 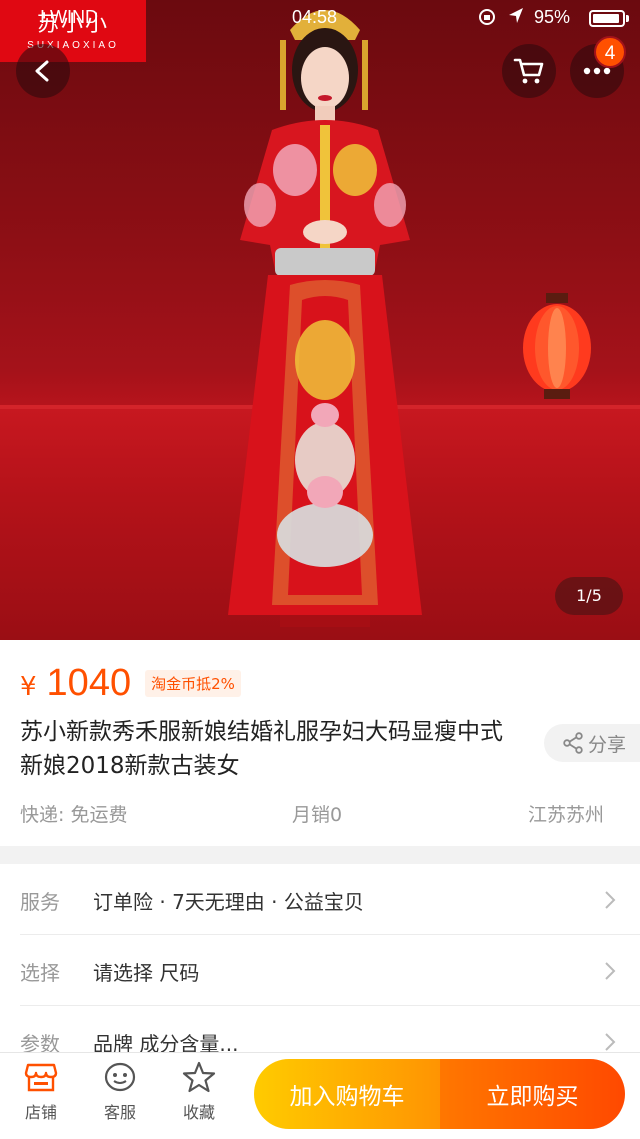 I want to click on tab-customer-service: 客服, so click(x=120, y=1092).